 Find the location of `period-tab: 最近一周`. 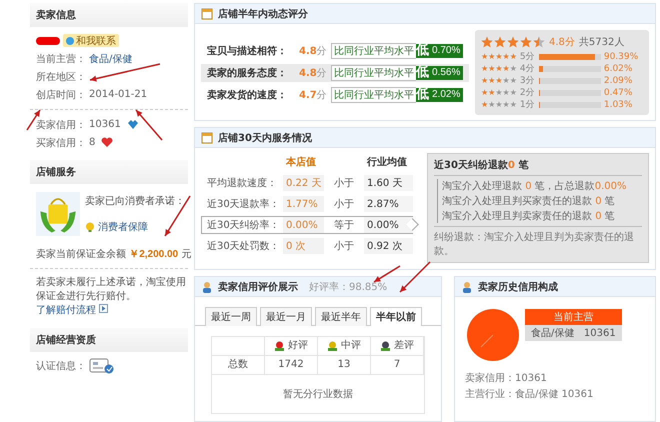

period-tab: 最近一周 is located at coordinates (231, 316).